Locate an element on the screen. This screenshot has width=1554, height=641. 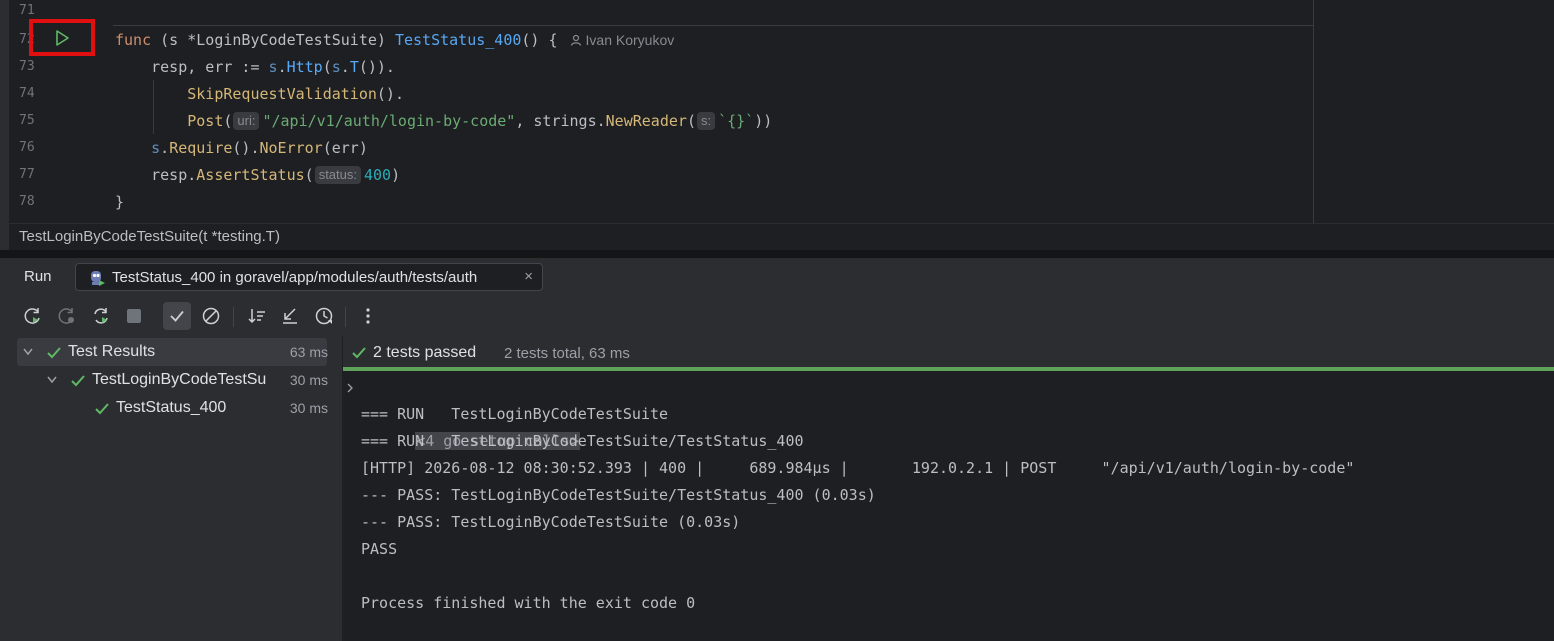
rerun-button is located at coordinates (33, 316).